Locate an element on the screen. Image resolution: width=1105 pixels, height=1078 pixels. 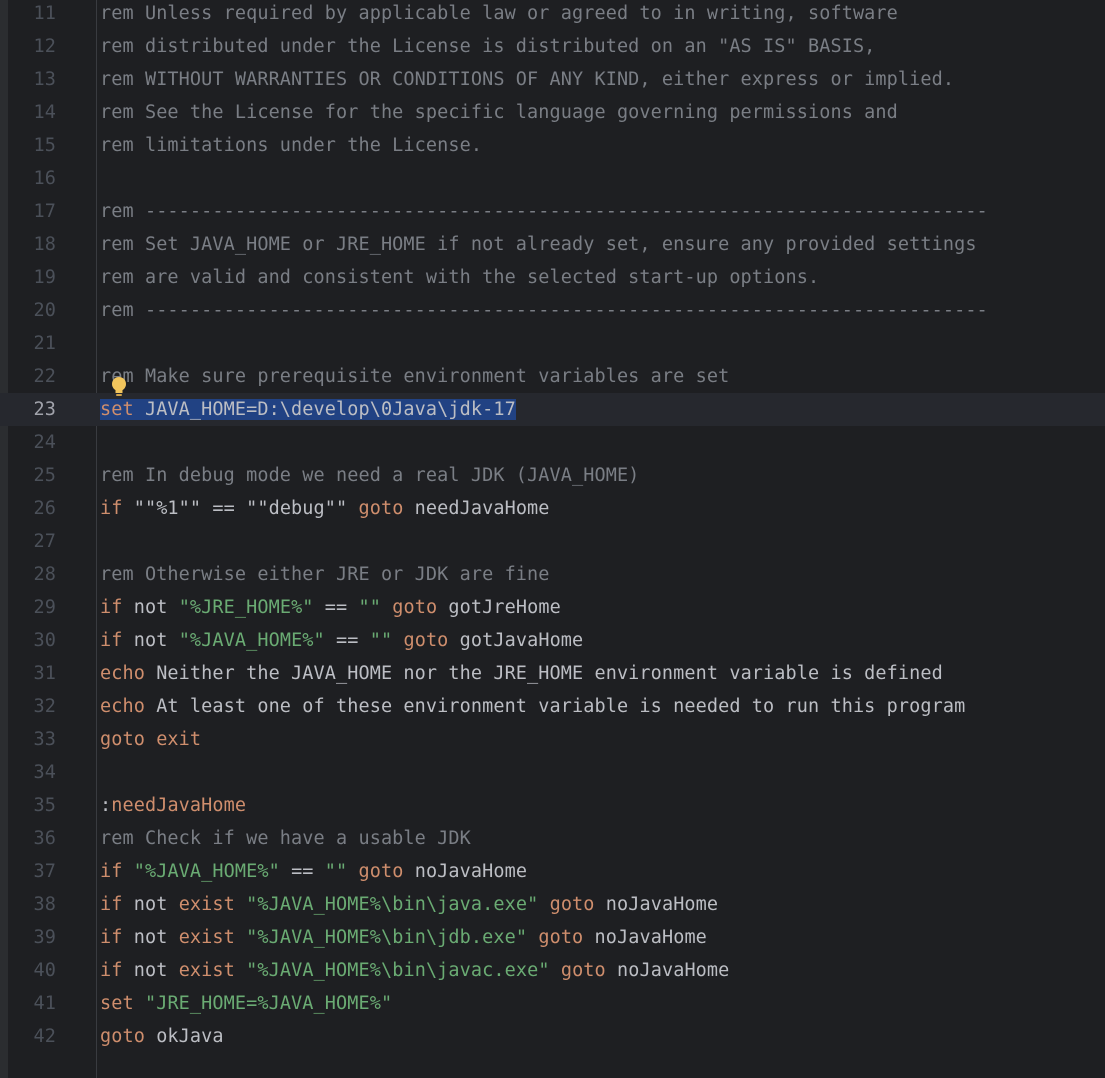
line-number: 12 is located at coordinates (32, 46).